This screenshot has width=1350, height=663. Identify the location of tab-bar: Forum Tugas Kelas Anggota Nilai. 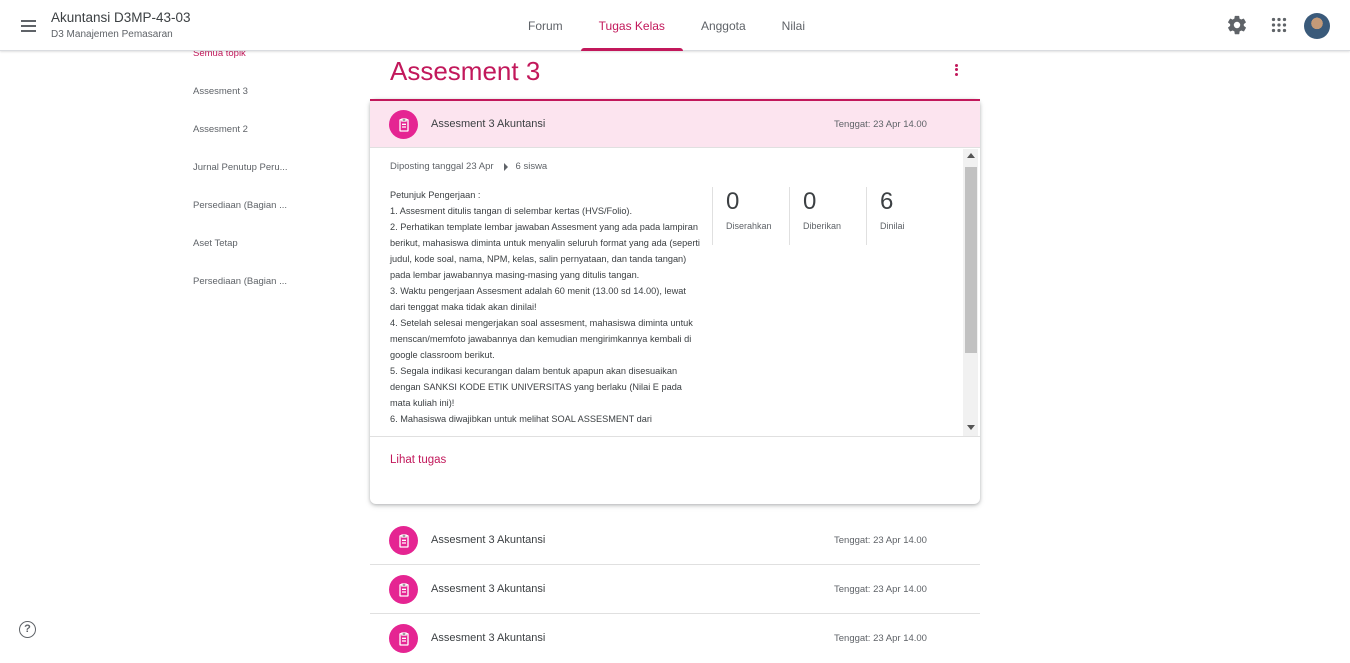
(666, 25).